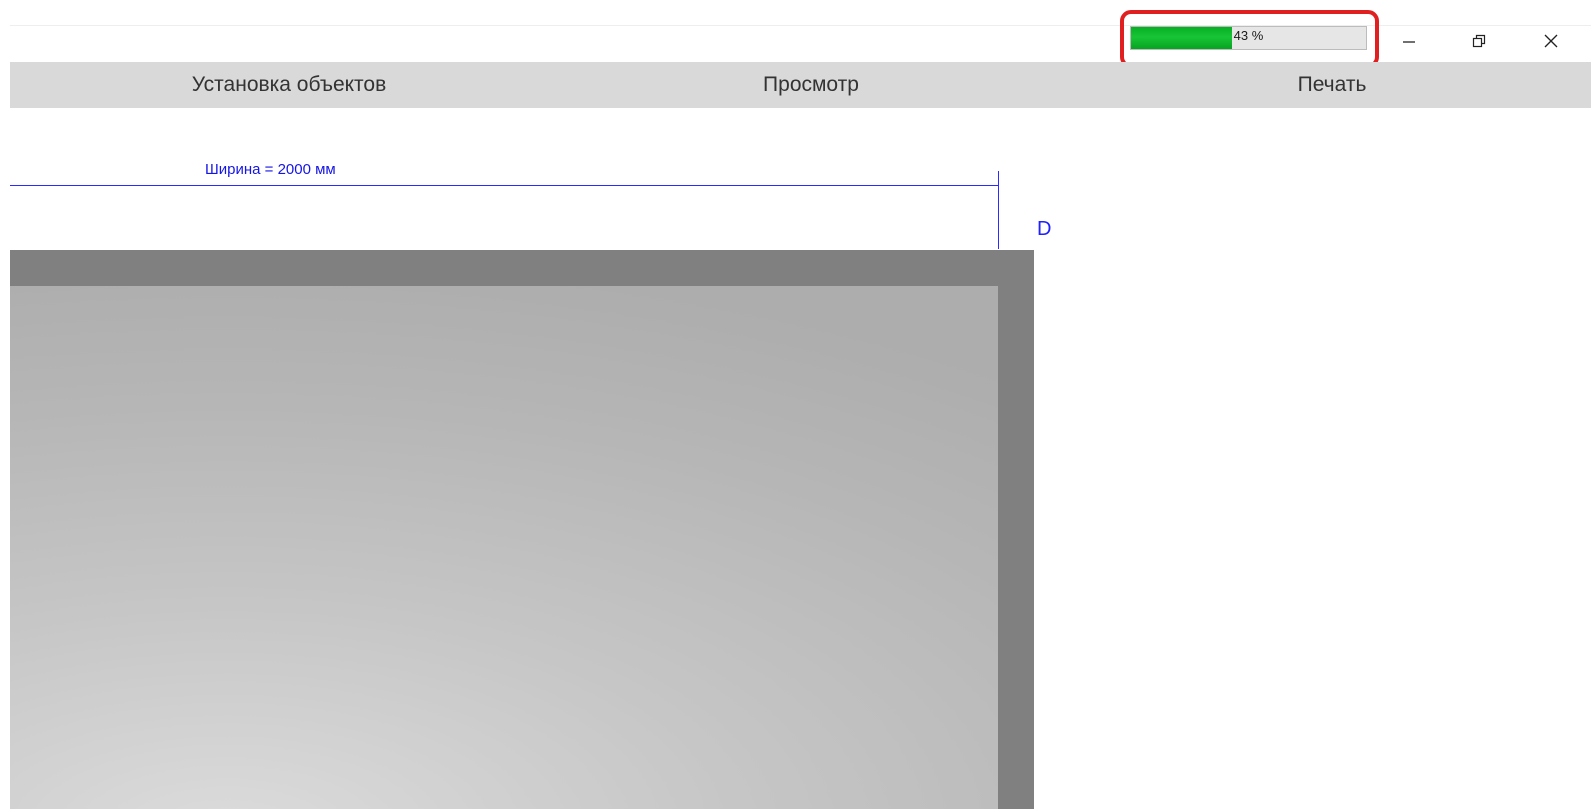 The height and width of the screenshot is (809, 1591). I want to click on minimize-icon, so click(1409, 41).